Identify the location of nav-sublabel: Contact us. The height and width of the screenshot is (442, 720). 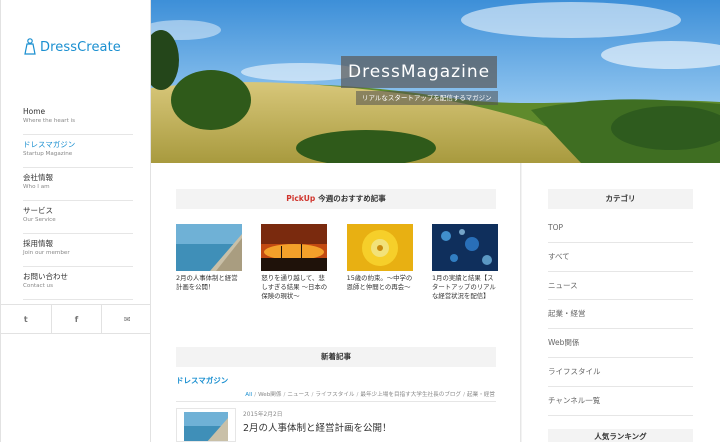
(38, 286).